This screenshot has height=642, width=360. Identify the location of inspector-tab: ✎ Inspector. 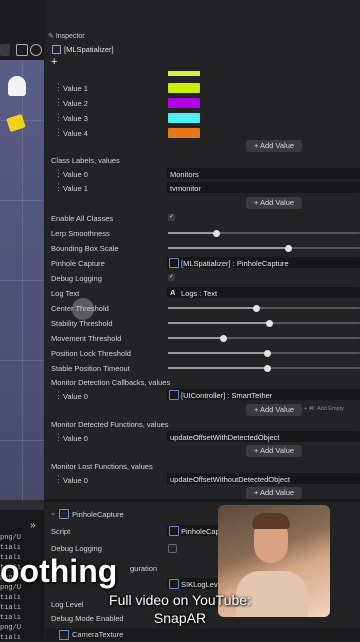
(66, 36).